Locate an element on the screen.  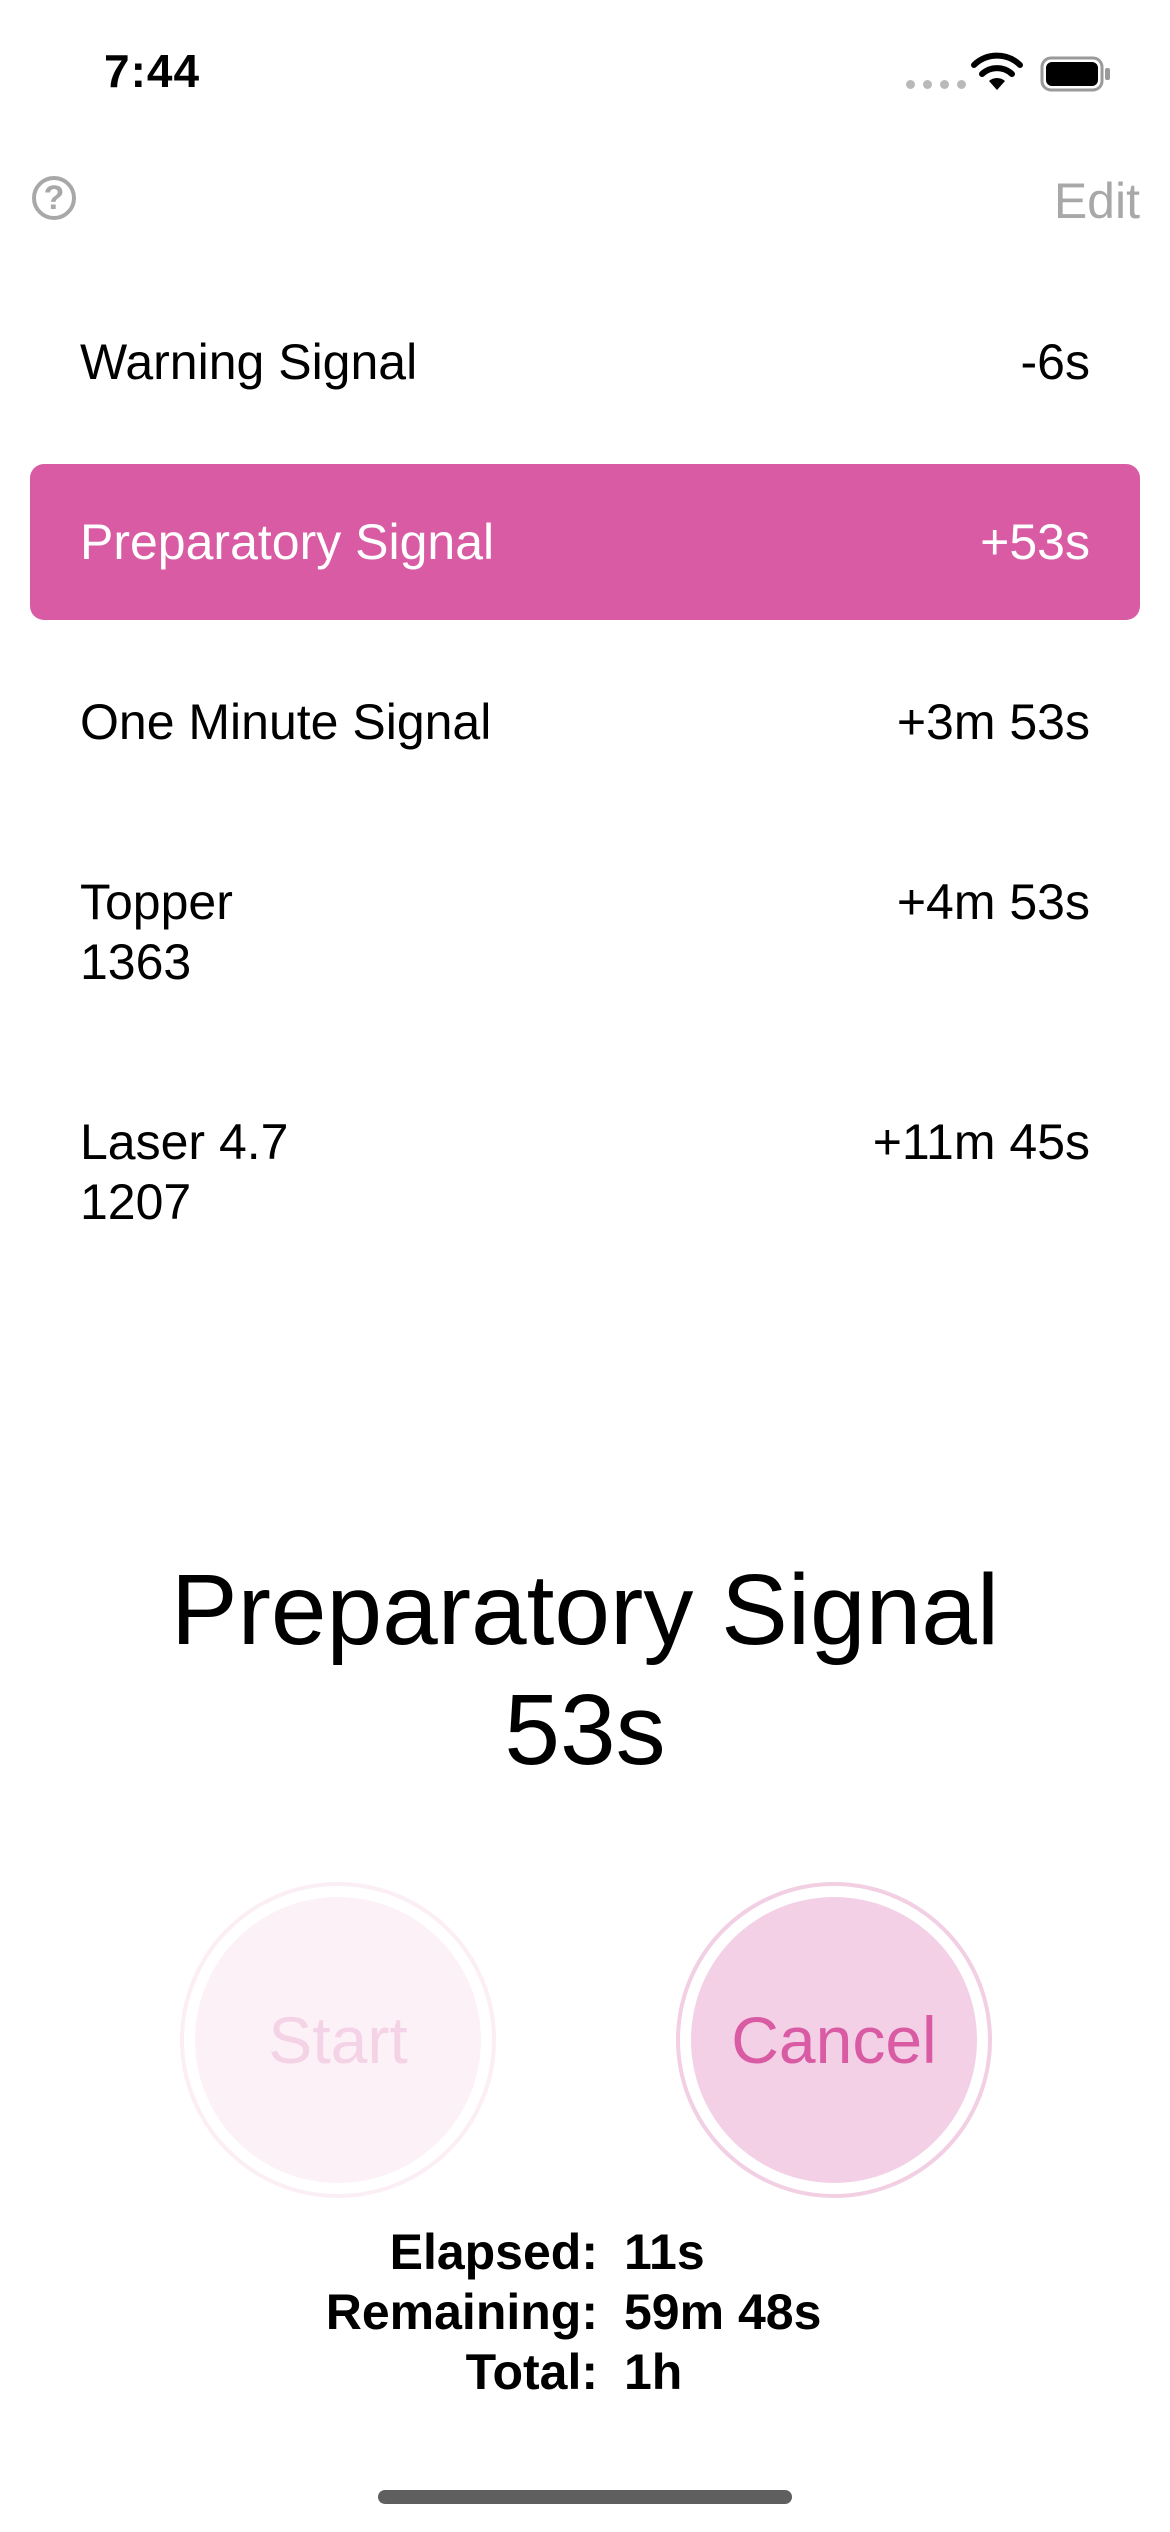
cancel-label: Cancel is located at coordinates (834, 2040).